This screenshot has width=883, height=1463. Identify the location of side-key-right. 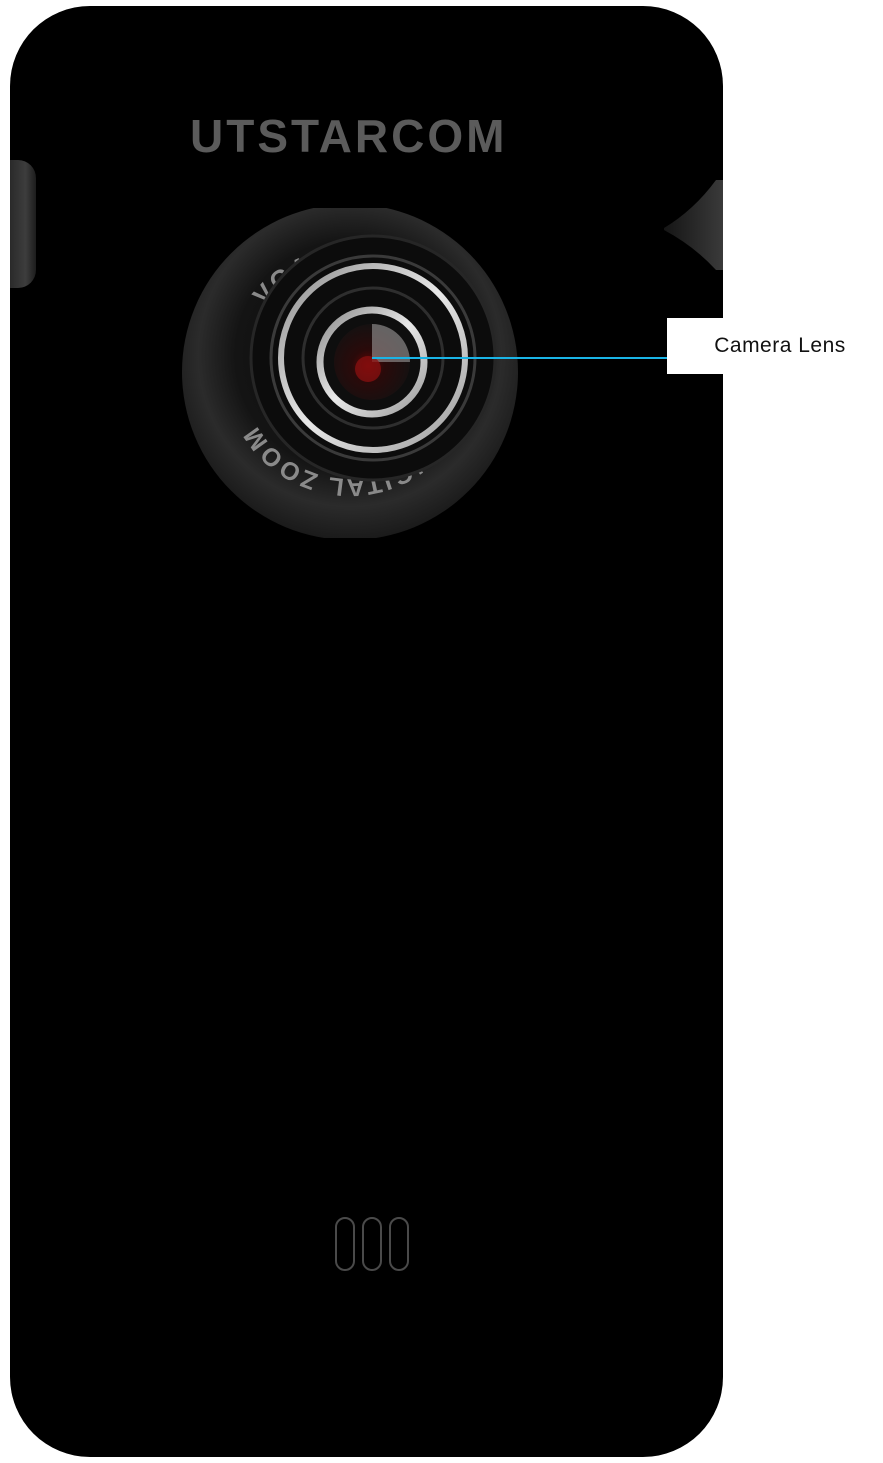
(693, 225).